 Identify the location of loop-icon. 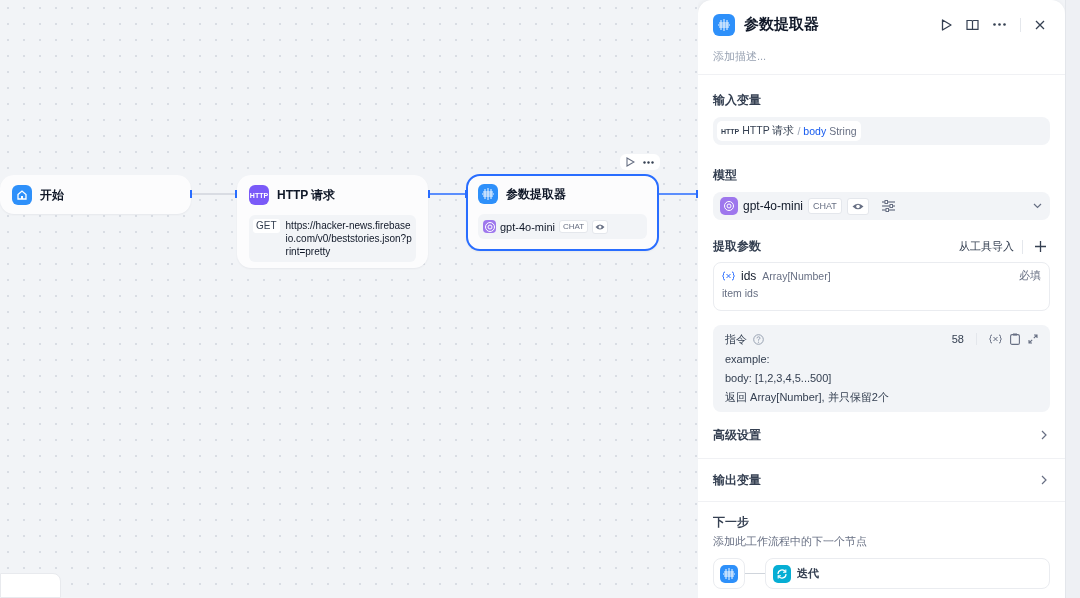
(782, 573).